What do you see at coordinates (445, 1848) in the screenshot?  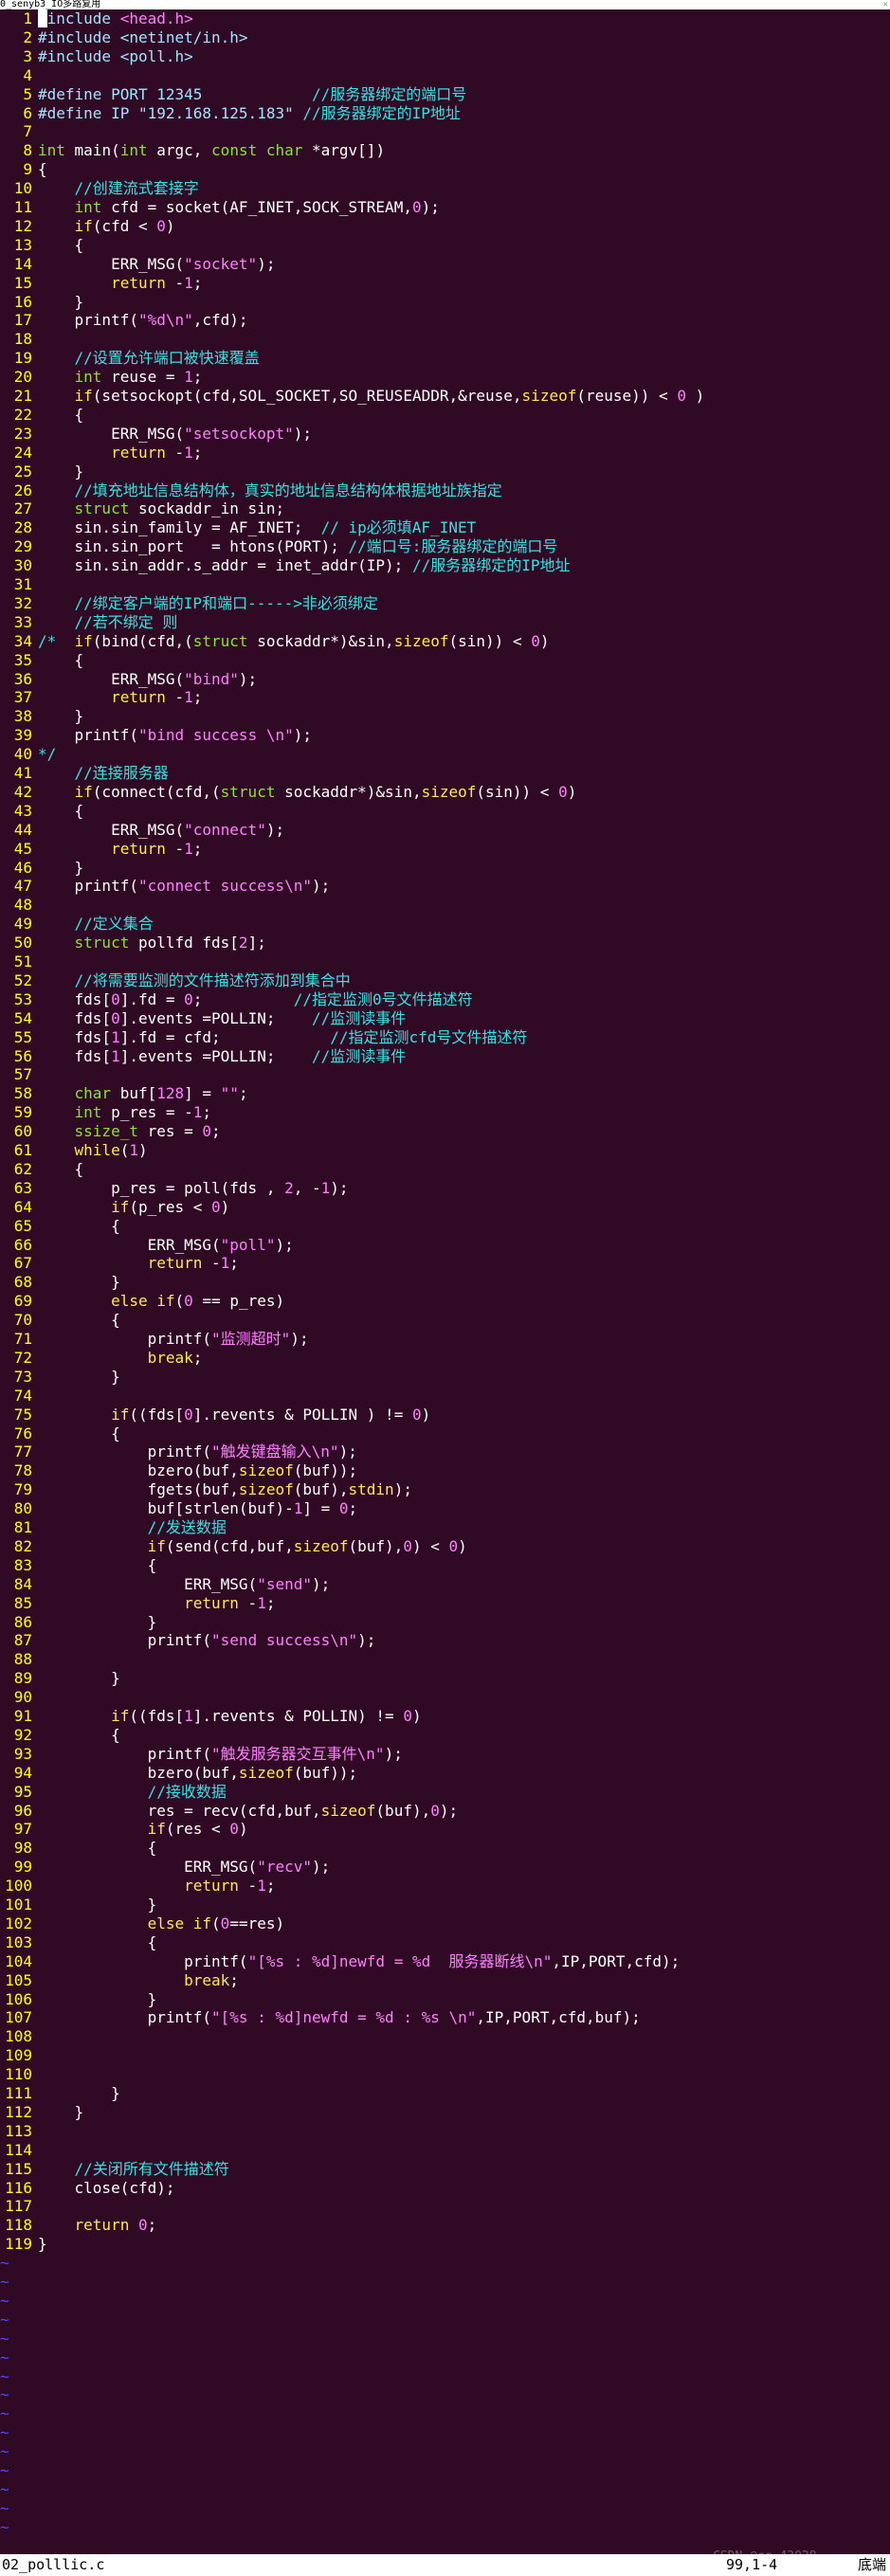 I see `code-line: 98 {` at bounding box center [445, 1848].